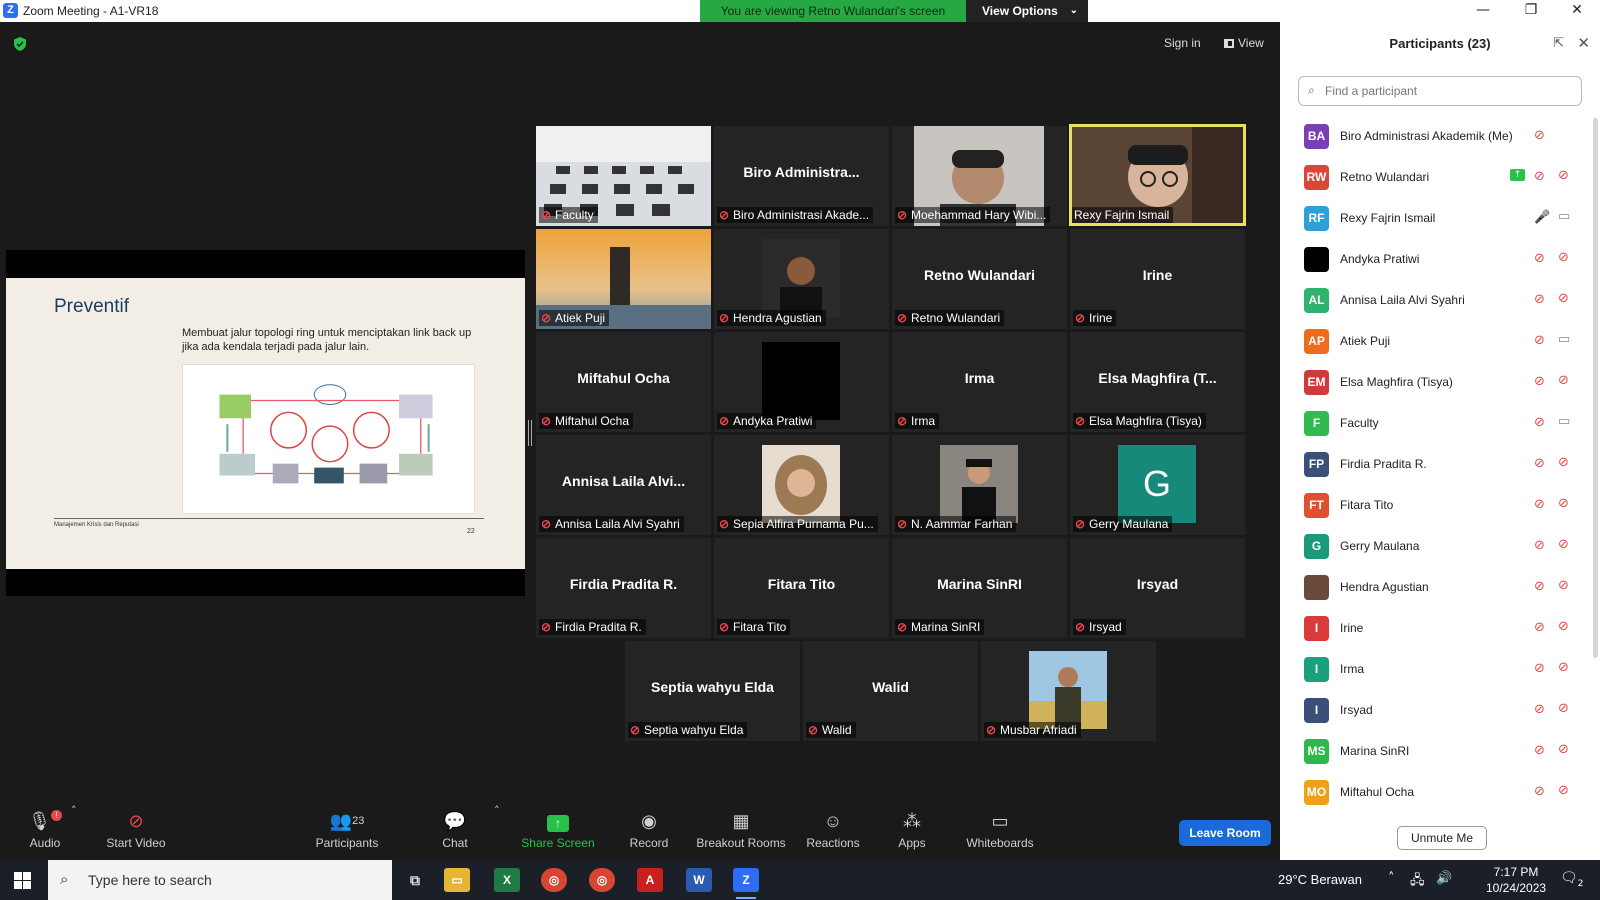 This screenshot has width=1600, height=900. What do you see at coordinates (1436, 628) in the screenshot?
I see `participant-row: I Irine ⊘ ⊘` at bounding box center [1436, 628].